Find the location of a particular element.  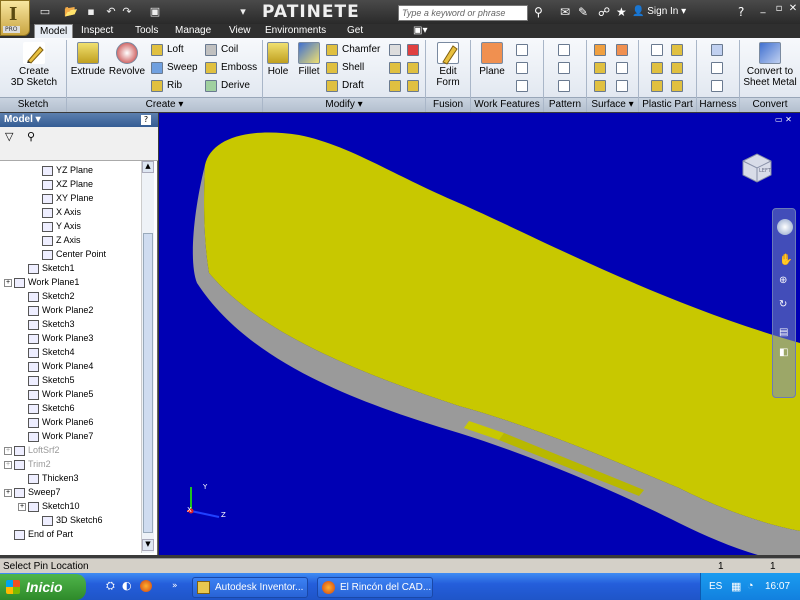

browser-node: XZ Plane is located at coordinates (72, 184).